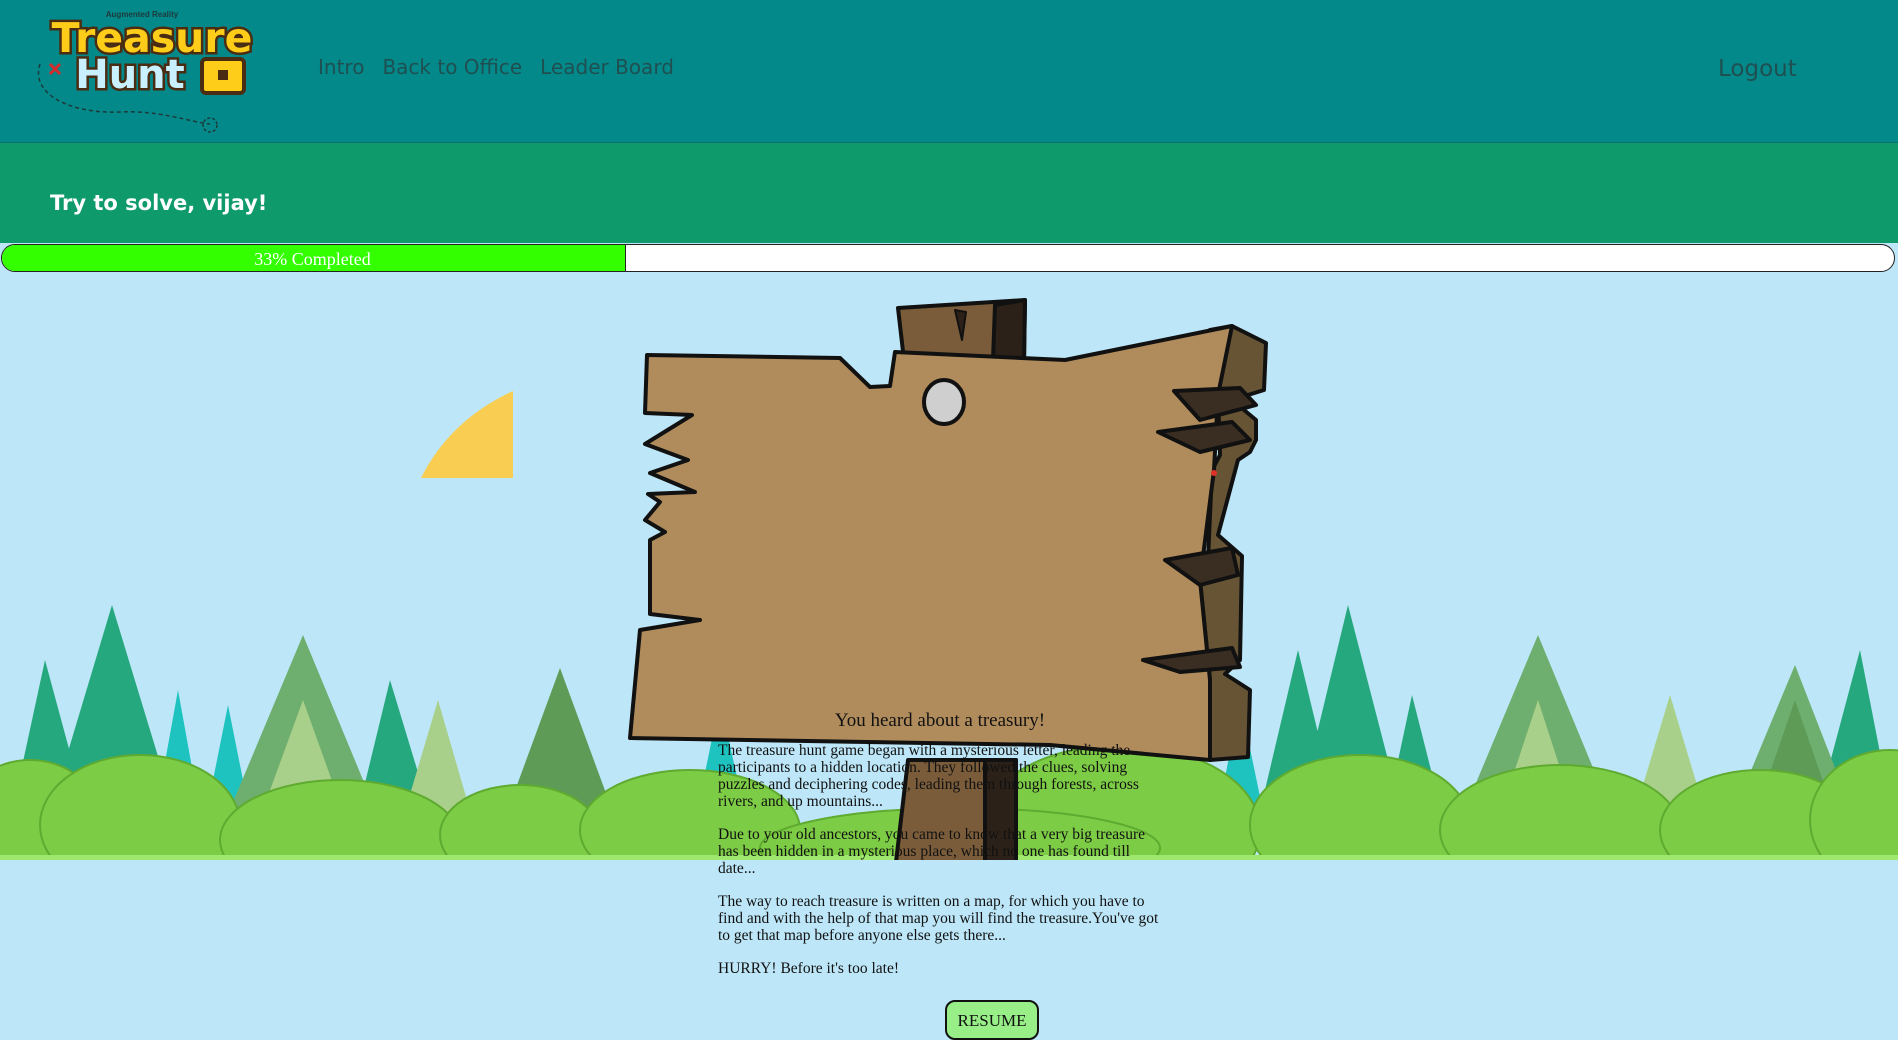 The height and width of the screenshot is (1040, 1898). I want to click on greeting-banner: Try to solve, vijay!, so click(949, 193).